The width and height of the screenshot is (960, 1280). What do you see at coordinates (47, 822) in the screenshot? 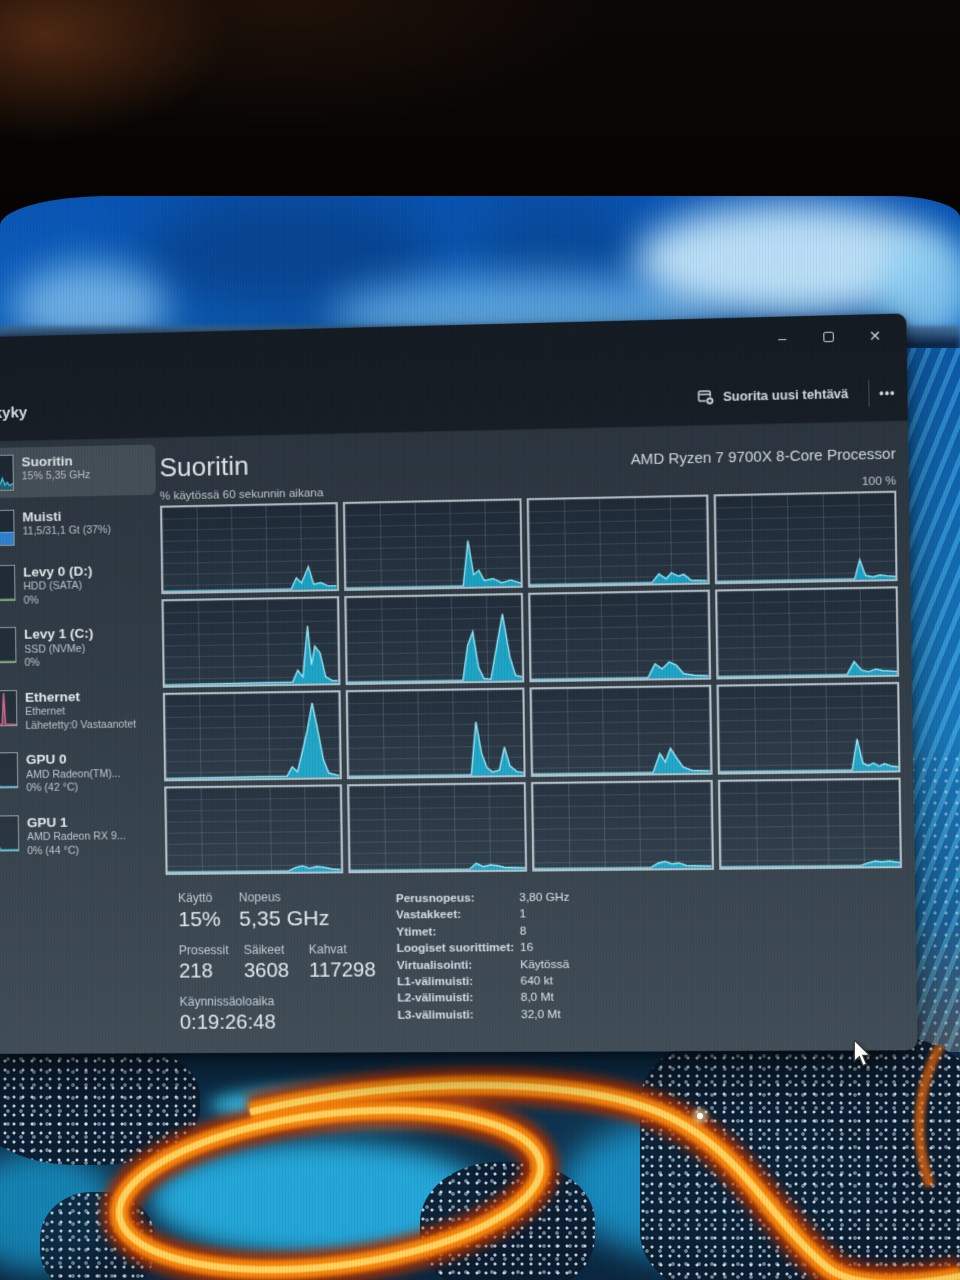
I see `sidebar-item-title: GPU 1` at bounding box center [47, 822].